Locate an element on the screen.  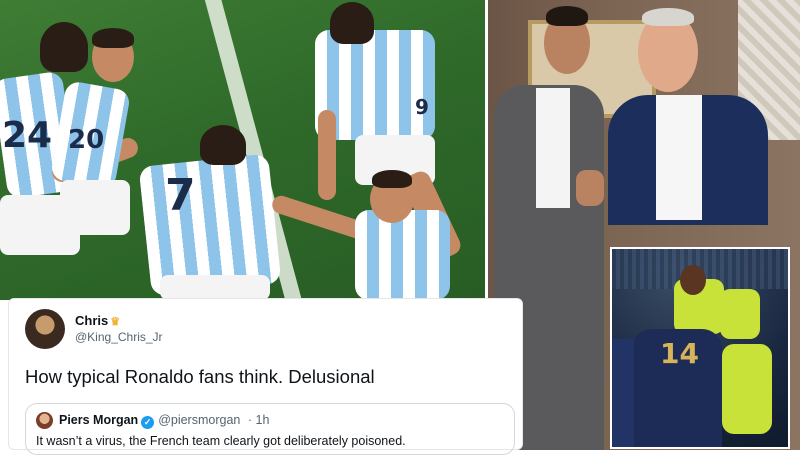
thumbs-up-hand is located at coordinates (590, 188).